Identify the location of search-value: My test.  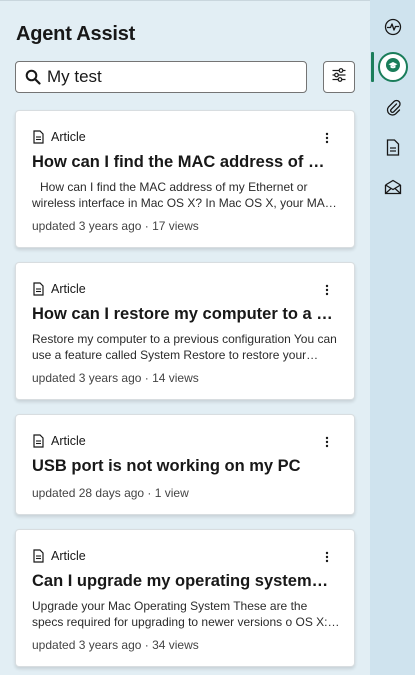
(74, 76).